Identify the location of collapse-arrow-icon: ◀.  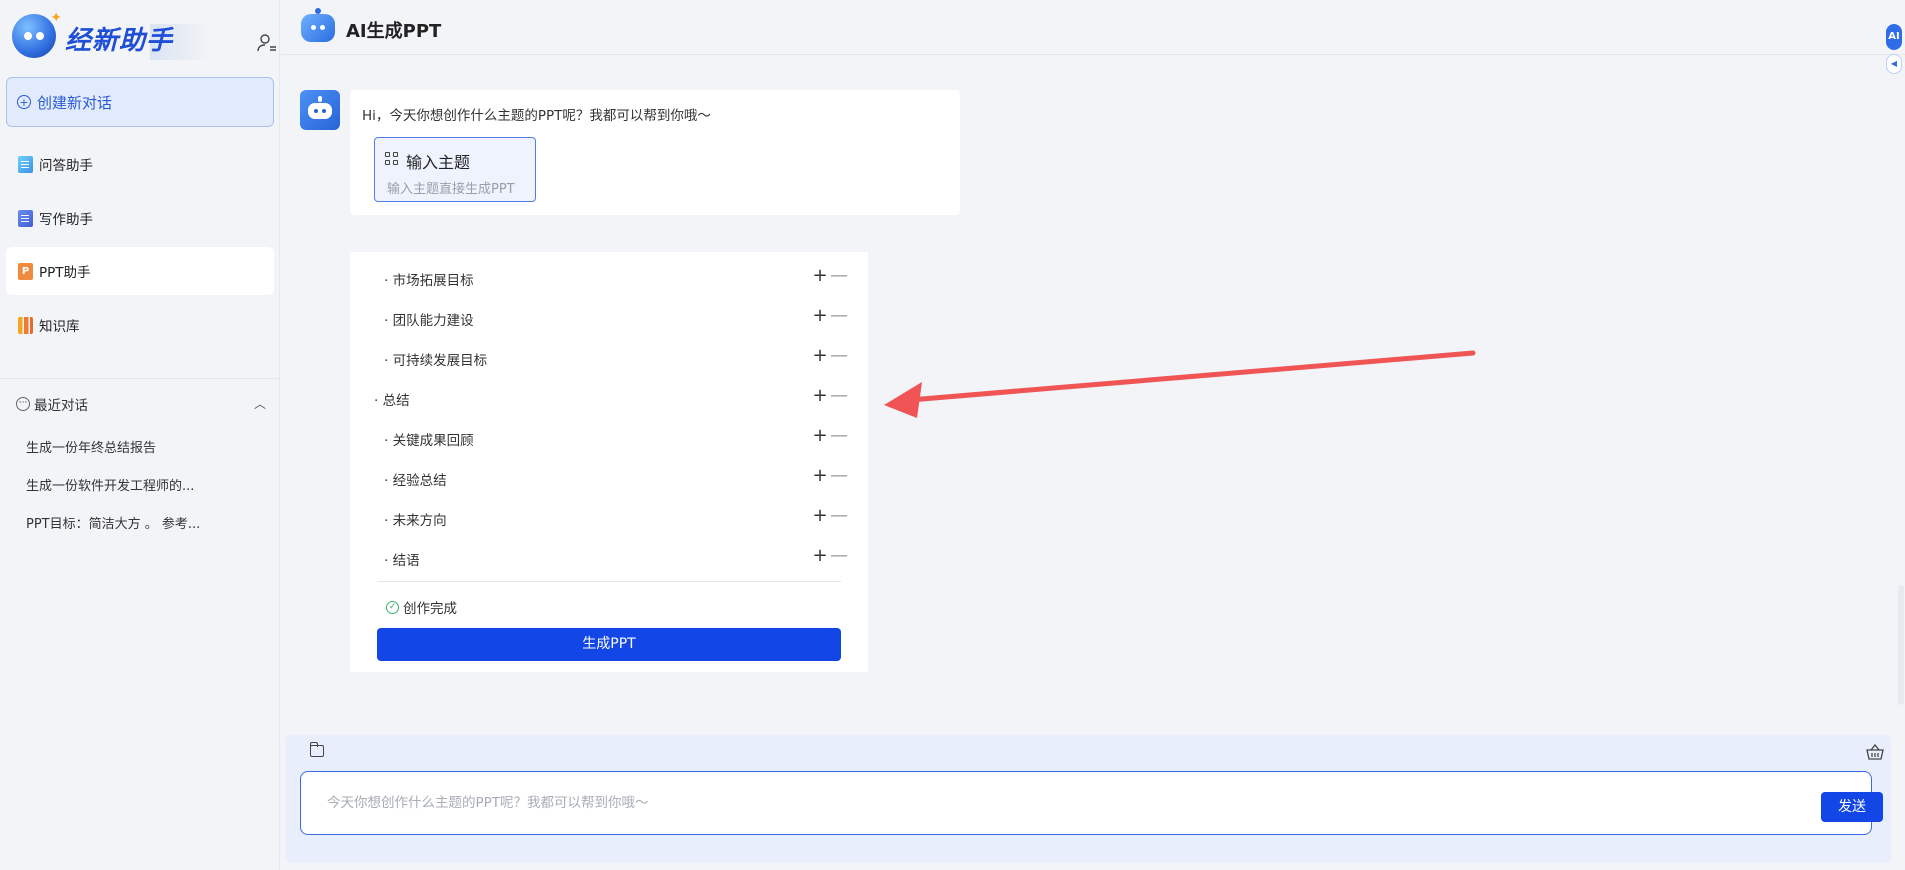
(1894, 64).